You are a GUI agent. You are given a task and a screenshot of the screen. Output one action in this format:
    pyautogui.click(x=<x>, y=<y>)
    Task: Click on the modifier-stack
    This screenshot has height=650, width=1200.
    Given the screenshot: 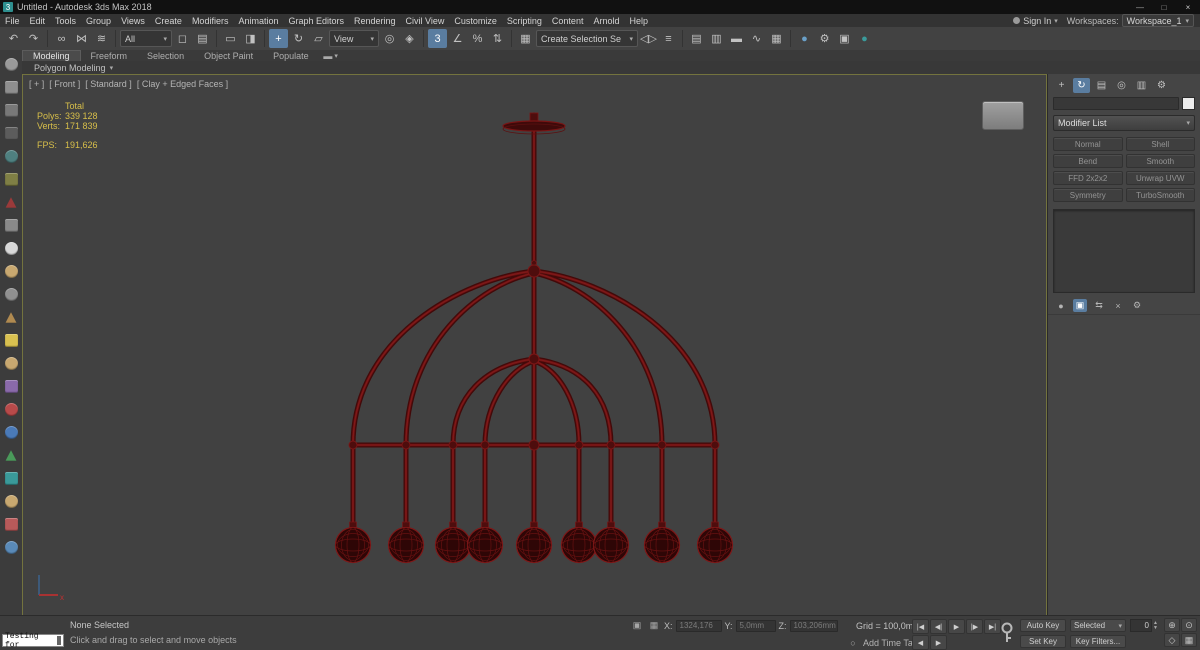 What is the action you would take?
    pyautogui.click(x=1124, y=251)
    